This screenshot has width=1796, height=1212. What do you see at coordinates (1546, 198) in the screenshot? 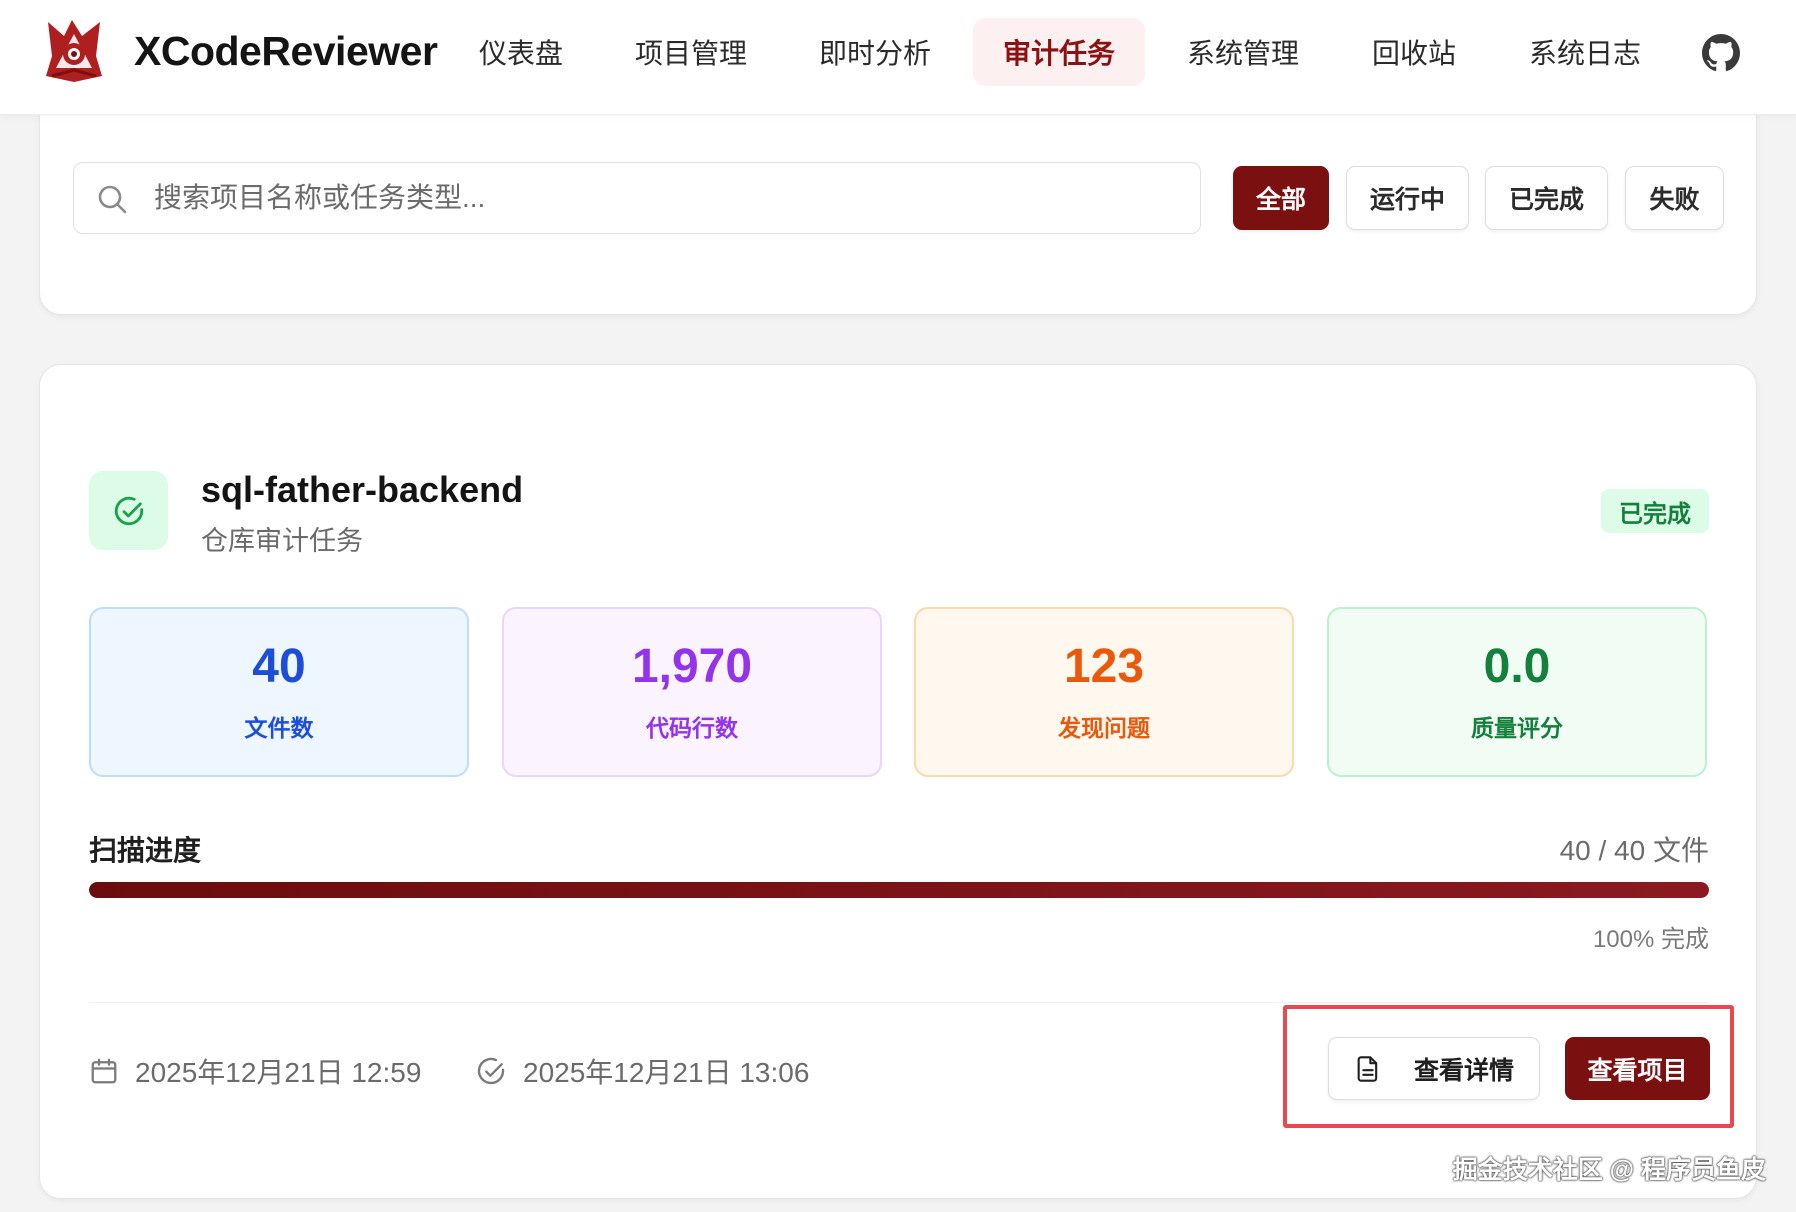
I see `filter-completed-button: 已完成` at bounding box center [1546, 198].